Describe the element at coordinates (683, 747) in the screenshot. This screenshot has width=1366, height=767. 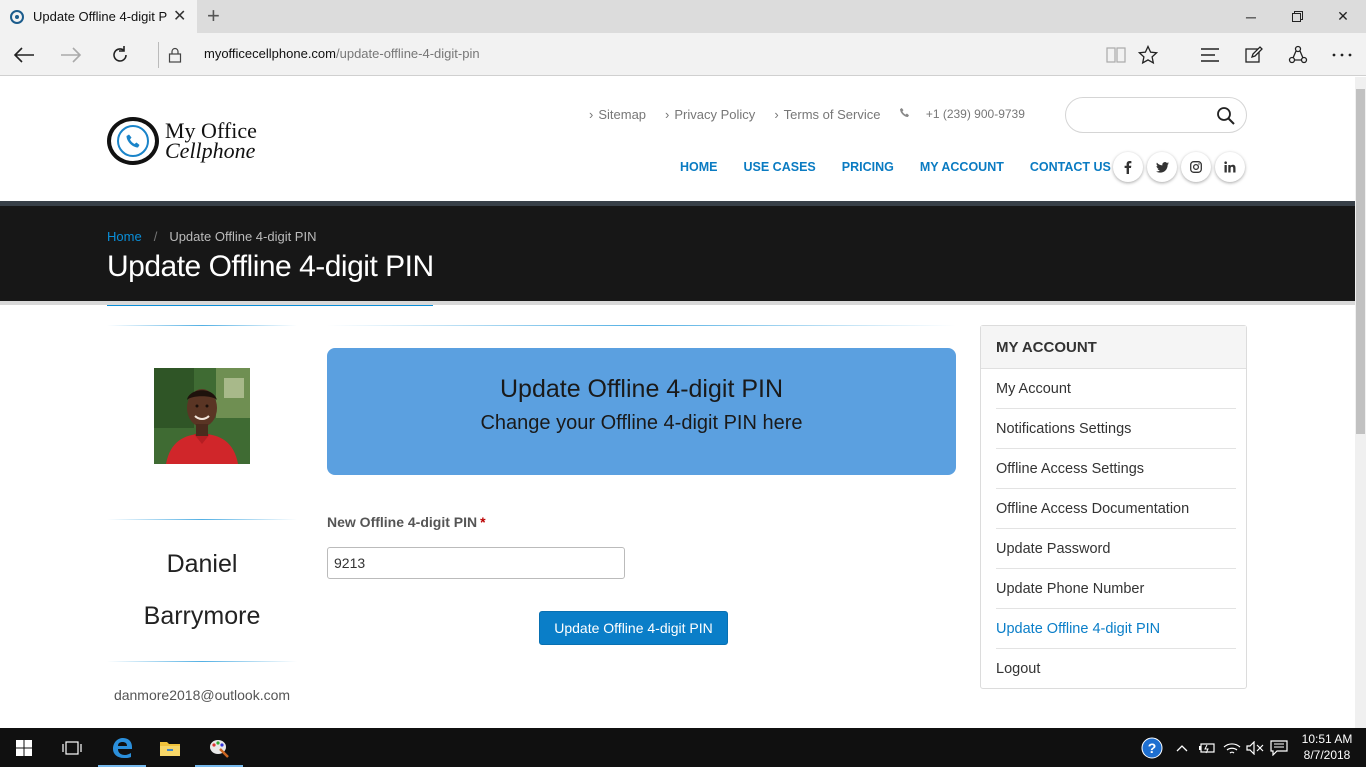
I see `taskbar: ? 10:51 AM 8/7/2018` at that location.